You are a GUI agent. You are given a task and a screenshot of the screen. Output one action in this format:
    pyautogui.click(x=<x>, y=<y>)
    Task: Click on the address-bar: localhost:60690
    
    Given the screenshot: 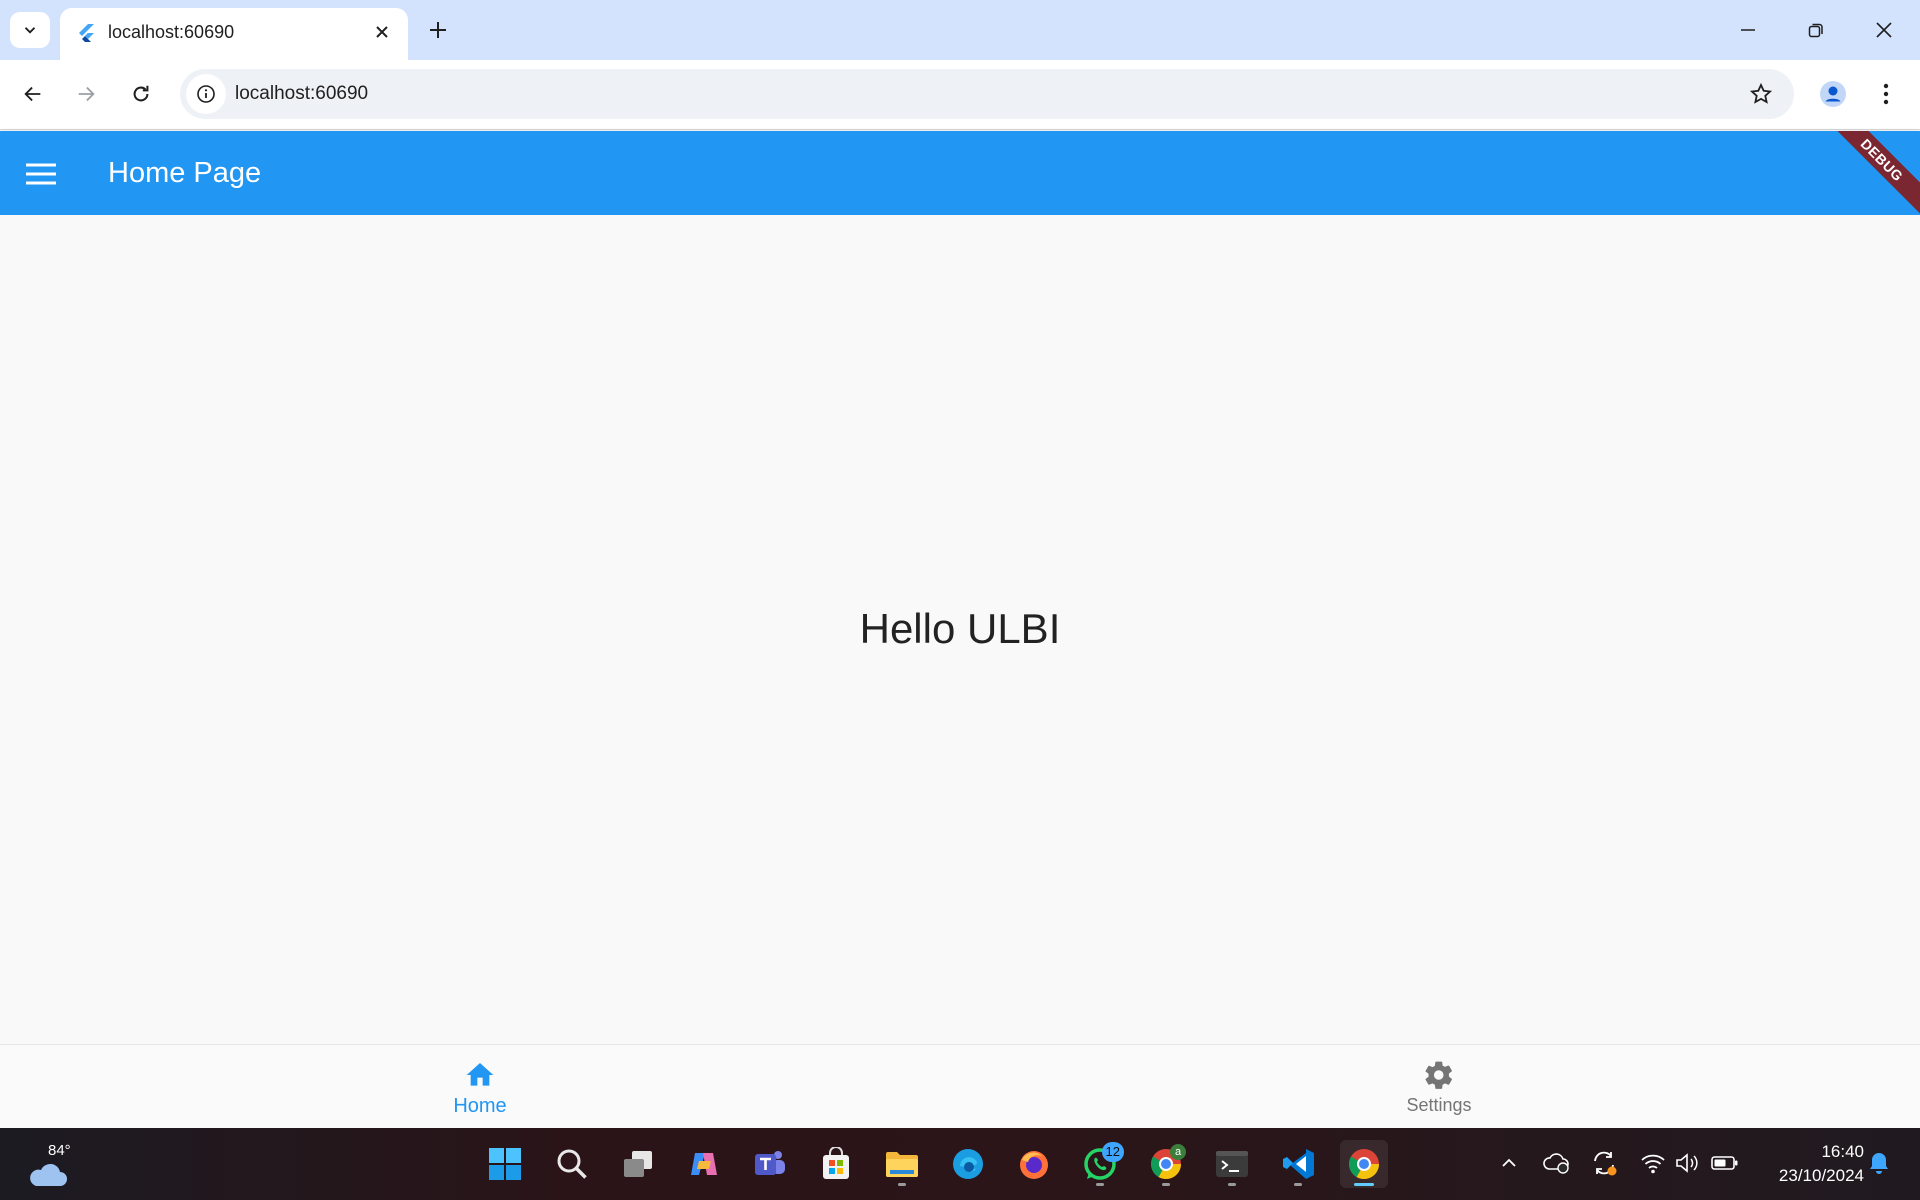 What is the action you would take?
    pyautogui.click(x=987, y=94)
    